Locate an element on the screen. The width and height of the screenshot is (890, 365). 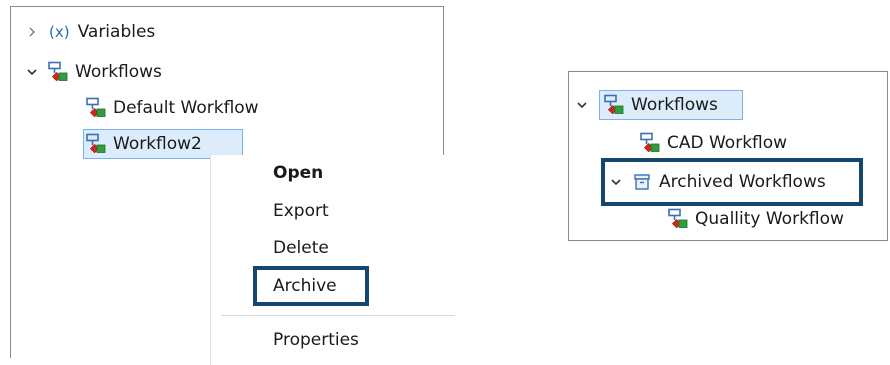
tree-item-default-workflow: Default Workflow is located at coordinates (172, 108).